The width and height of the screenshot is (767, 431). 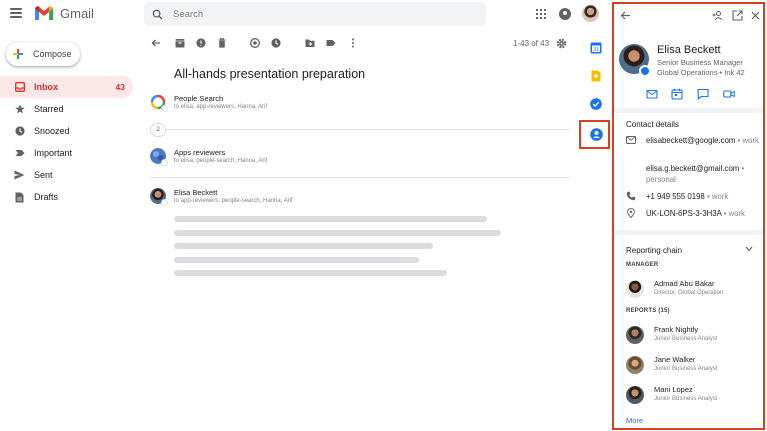 I want to click on gear-icon, so click(x=561, y=43).